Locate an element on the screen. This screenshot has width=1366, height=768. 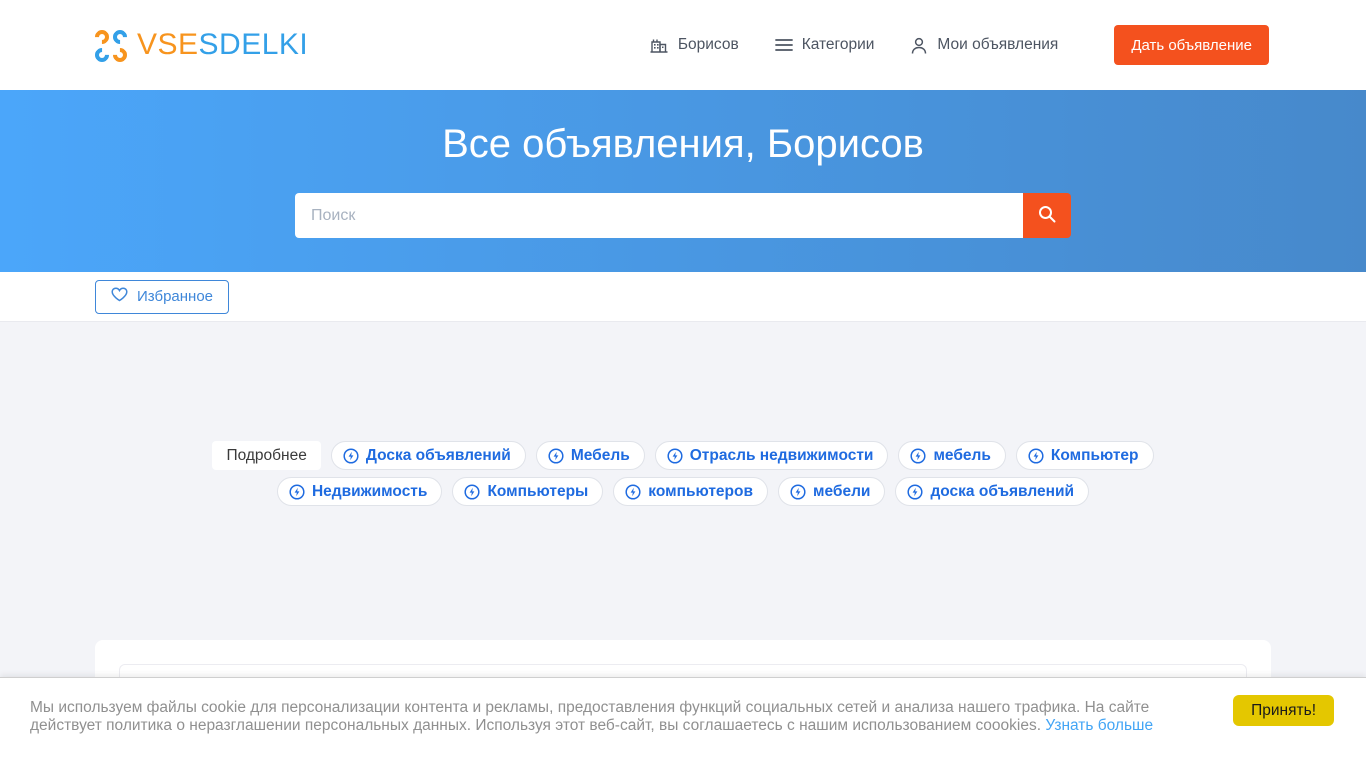
tag-chip: Мебель is located at coordinates (590, 455).